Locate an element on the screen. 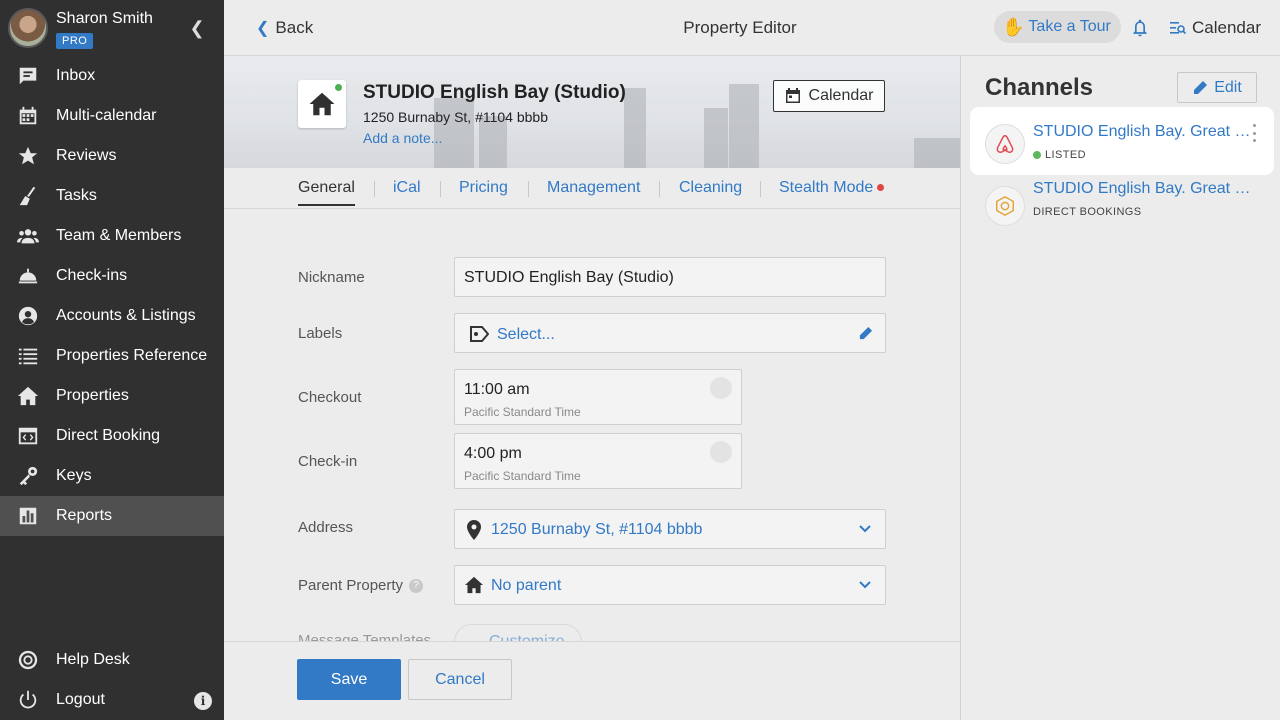 Image resolution: width=1280 pixels, height=720 pixels. checkout-label: Checkout is located at coordinates (330, 397).